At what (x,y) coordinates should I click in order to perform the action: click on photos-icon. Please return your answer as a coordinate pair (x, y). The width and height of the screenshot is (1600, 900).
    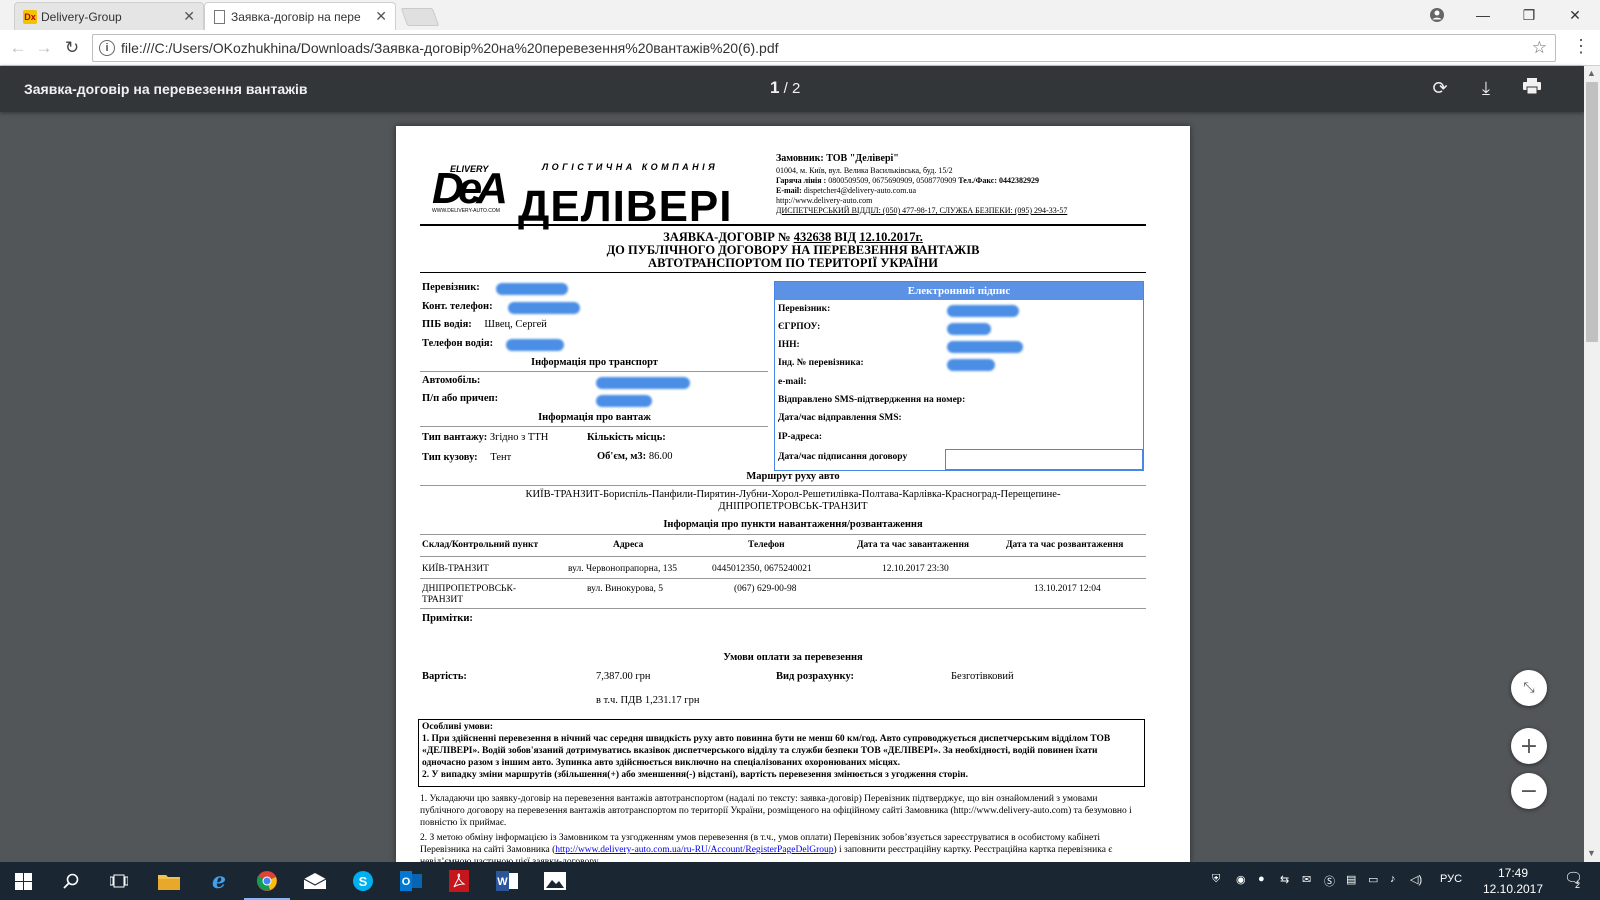
    Looking at the image, I should click on (555, 881).